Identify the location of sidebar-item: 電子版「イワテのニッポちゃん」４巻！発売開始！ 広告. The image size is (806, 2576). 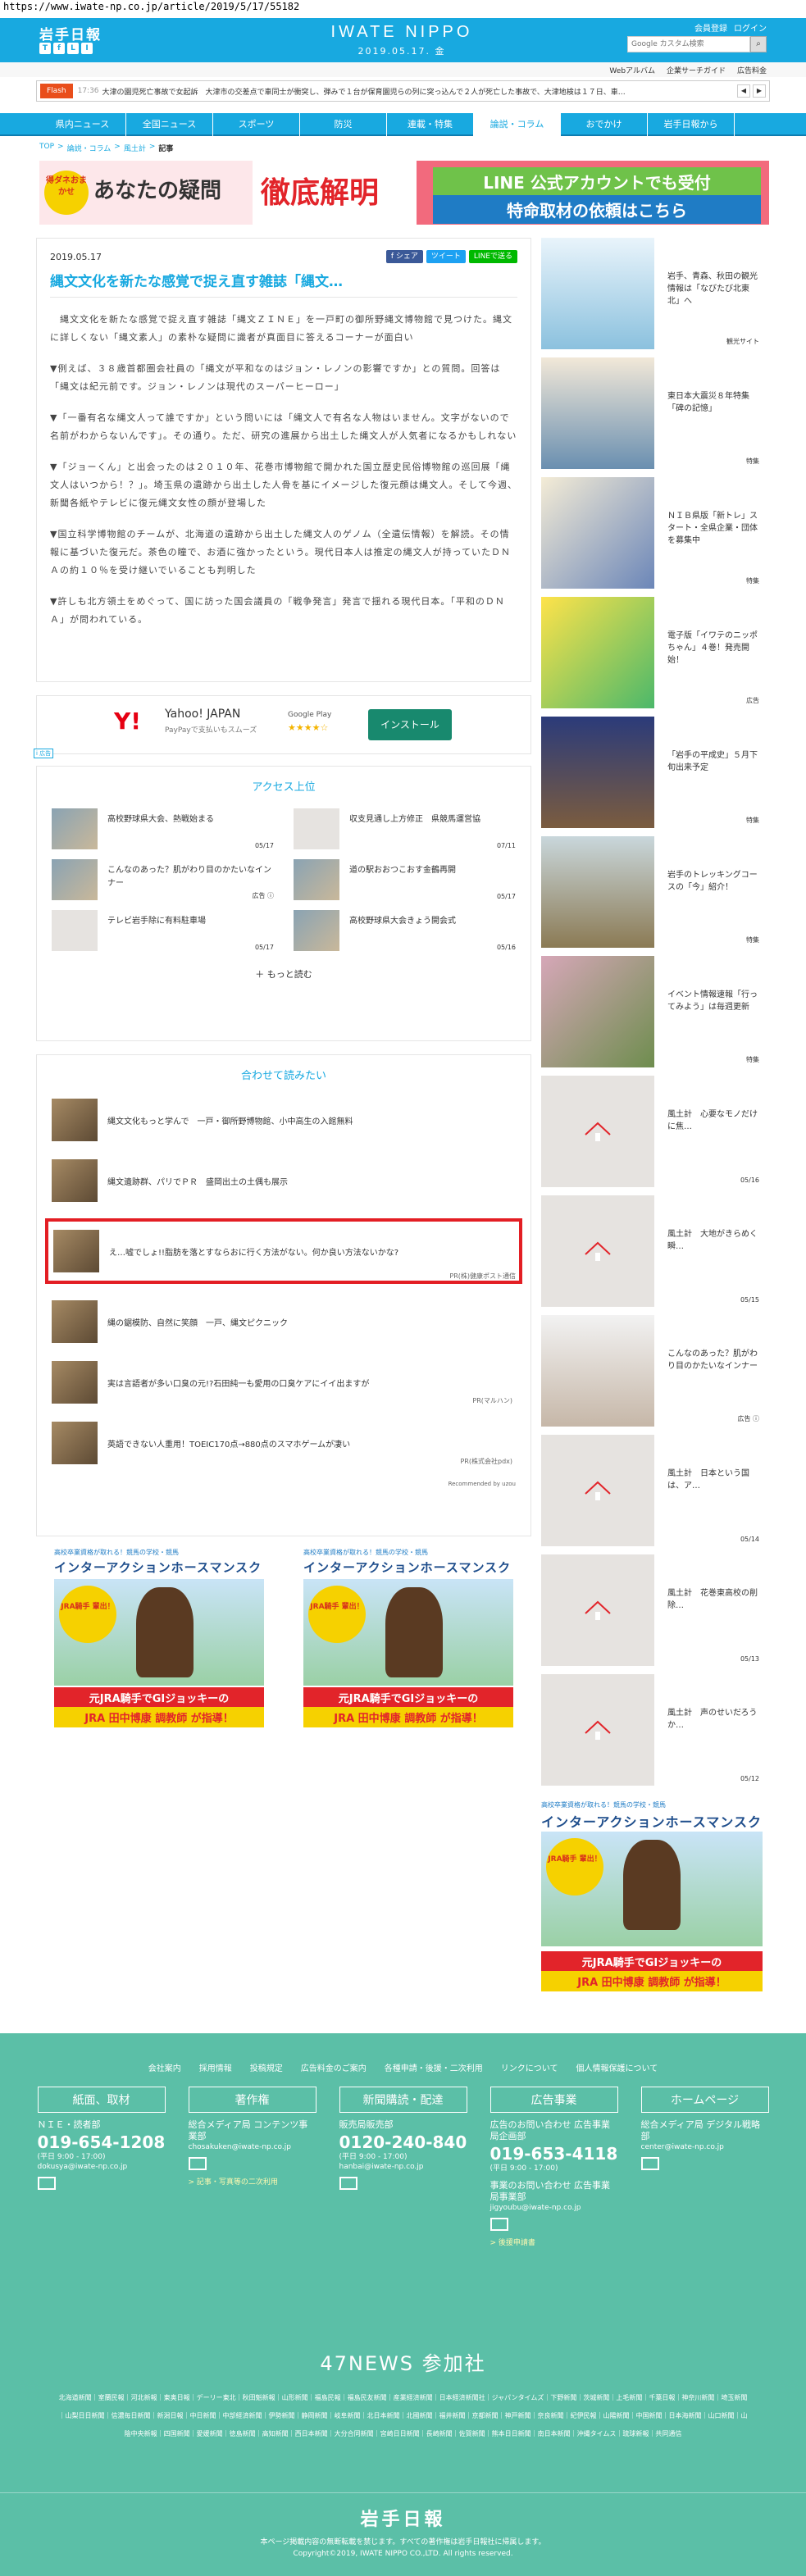
(652, 657).